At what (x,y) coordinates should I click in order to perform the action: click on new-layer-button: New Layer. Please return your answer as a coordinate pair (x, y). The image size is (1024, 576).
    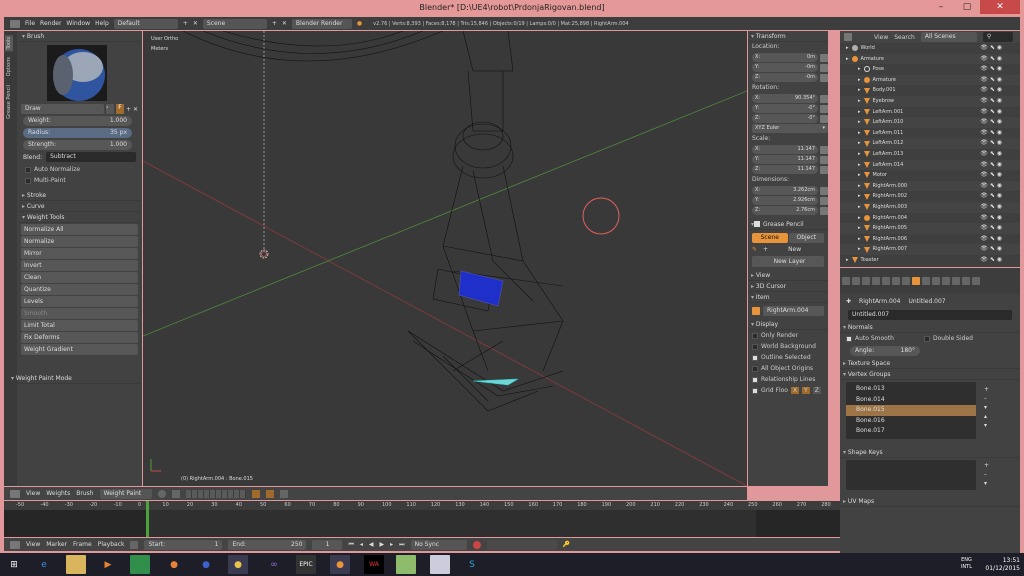
    Looking at the image, I should click on (788, 261).